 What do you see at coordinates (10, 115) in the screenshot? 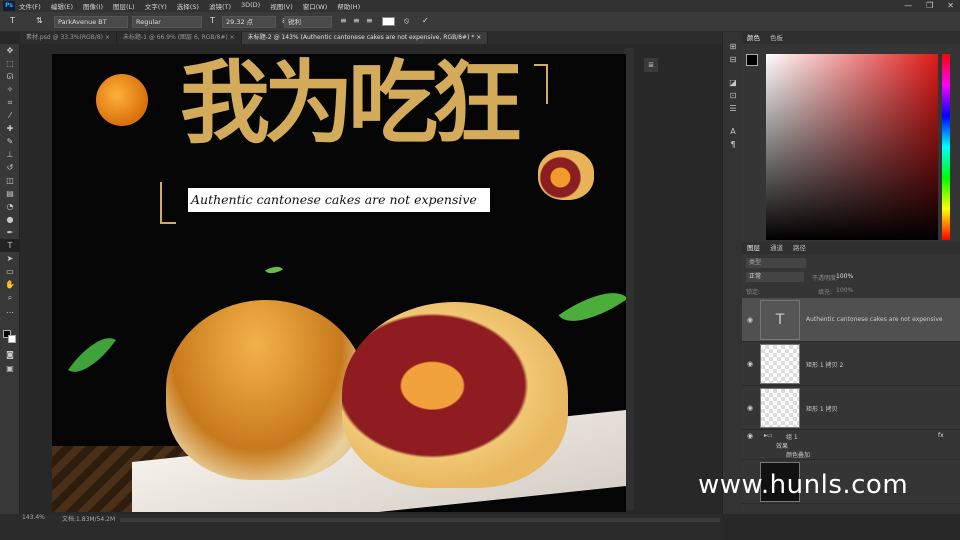
I see `eyedropper-tool-icon: ⁄` at bounding box center [10, 115].